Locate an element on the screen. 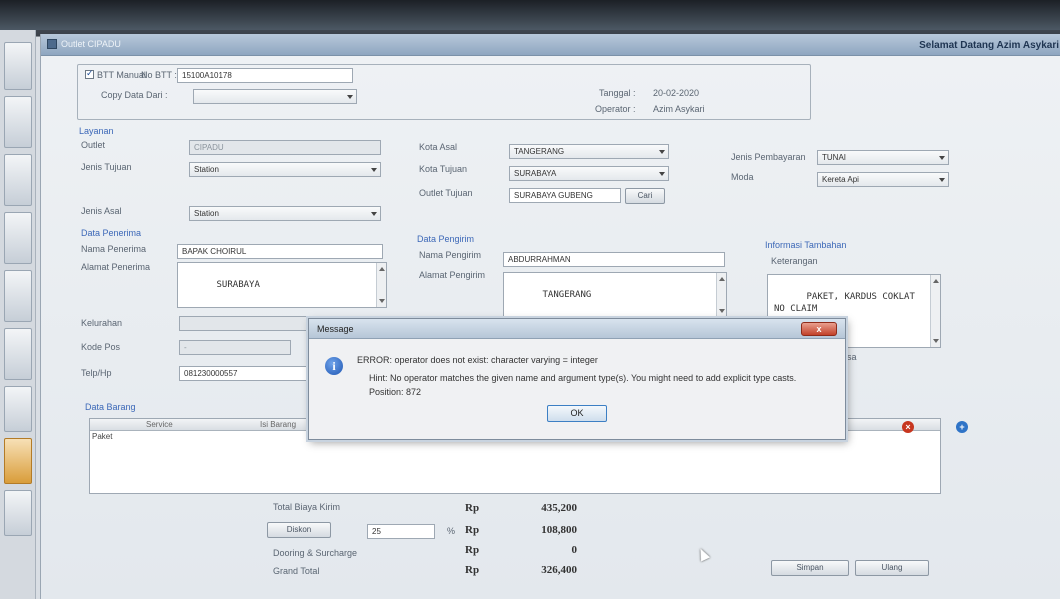 The image size is (1060, 599). outlet-label: Outlet is located at coordinates (93, 145).